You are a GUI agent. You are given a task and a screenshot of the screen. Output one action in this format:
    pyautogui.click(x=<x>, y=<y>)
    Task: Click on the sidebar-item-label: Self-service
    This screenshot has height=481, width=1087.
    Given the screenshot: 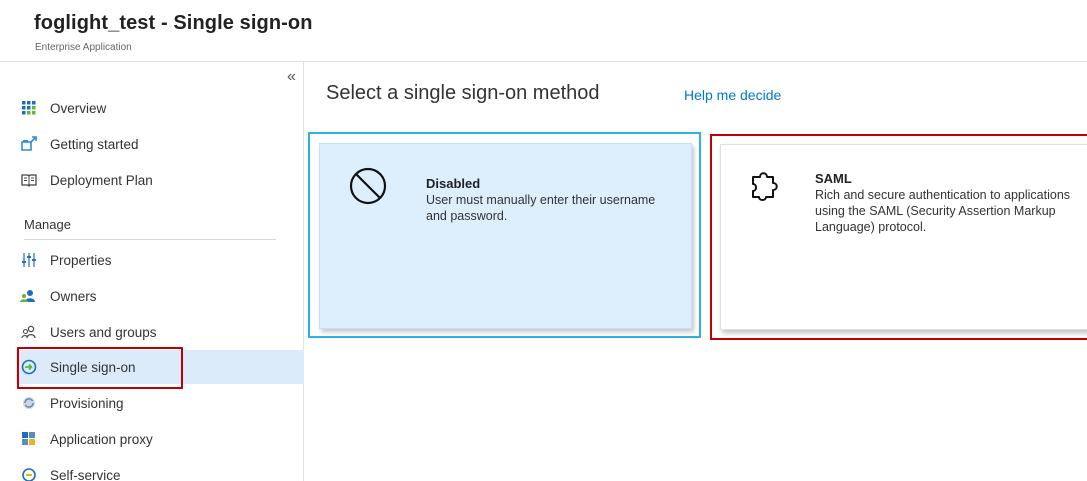 What is the action you would take?
    pyautogui.click(x=85, y=474)
    